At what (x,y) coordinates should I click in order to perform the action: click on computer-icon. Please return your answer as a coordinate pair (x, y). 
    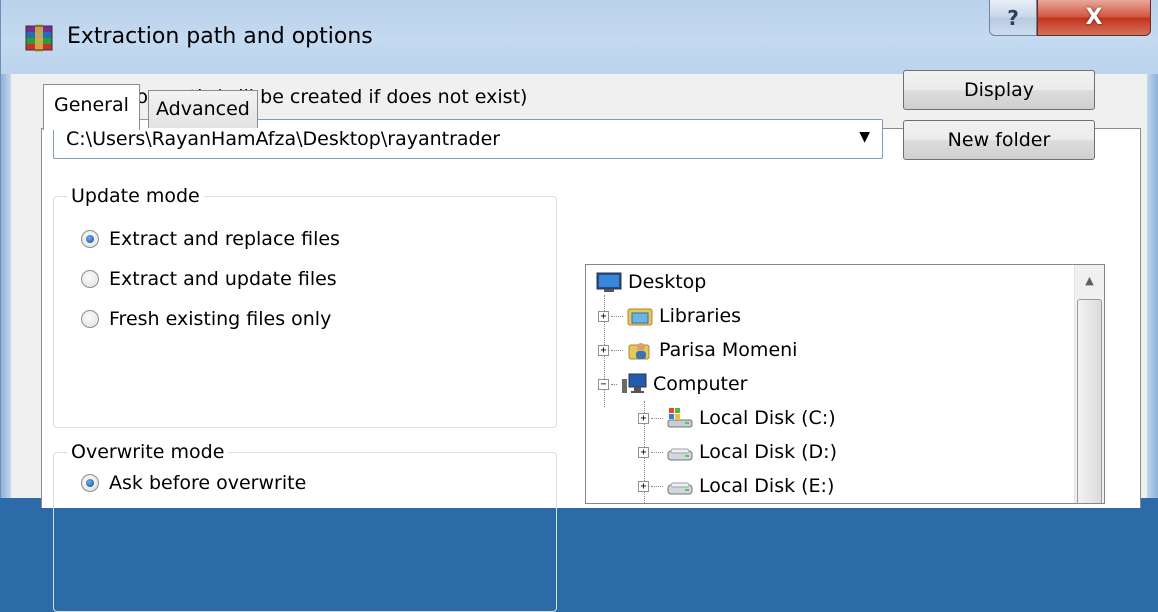
    Looking at the image, I should click on (634, 383).